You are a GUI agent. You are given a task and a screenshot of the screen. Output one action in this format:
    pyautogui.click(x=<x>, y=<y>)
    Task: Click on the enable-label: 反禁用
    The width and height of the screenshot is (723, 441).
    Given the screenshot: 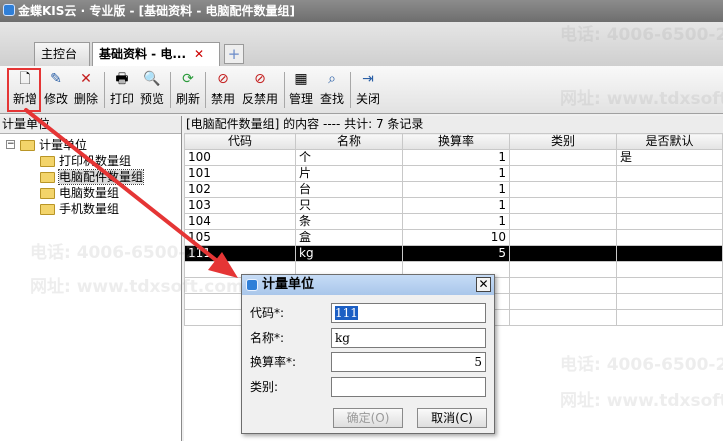 What is the action you would take?
    pyautogui.click(x=259, y=99)
    